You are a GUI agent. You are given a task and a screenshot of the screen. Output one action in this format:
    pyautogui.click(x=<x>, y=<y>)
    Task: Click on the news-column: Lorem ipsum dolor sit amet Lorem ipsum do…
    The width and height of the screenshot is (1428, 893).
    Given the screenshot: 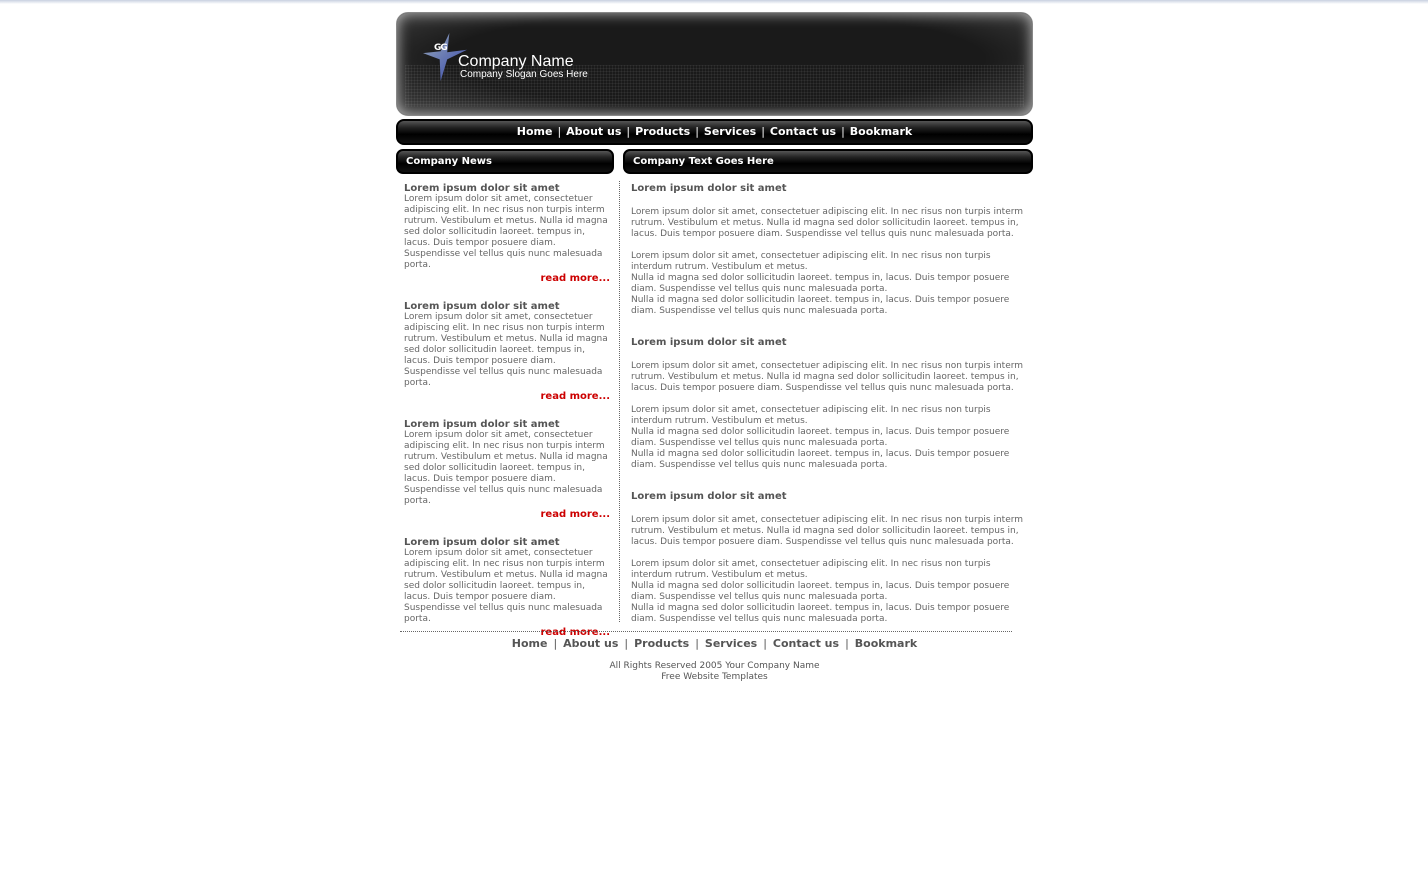 What is the action you would take?
    pyautogui.click(x=505, y=419)
    